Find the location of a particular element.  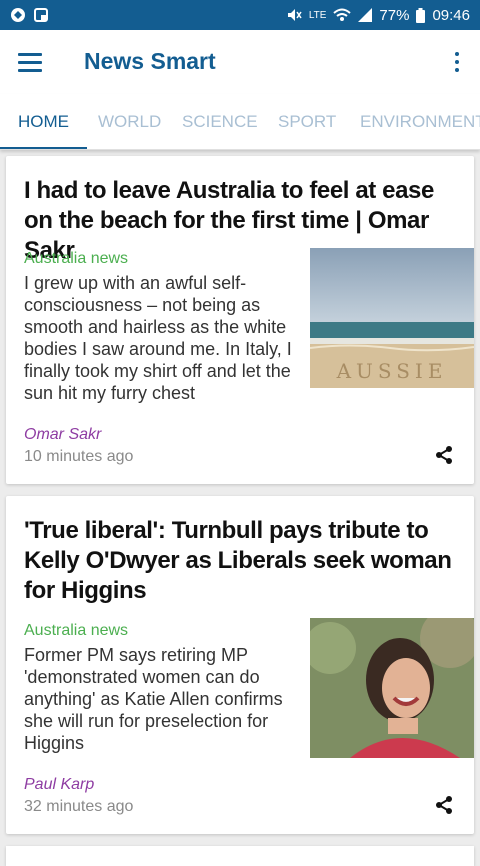

tab-environment: ENVIRONMENT is located at coordinates (420, 121).